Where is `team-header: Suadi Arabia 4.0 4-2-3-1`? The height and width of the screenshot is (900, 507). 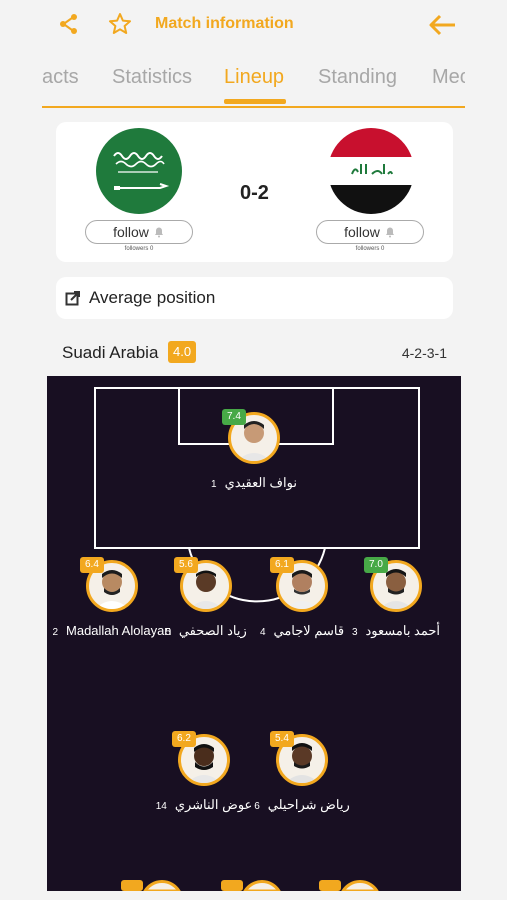
team-header: Suadi Arabia 4.0 4-2-3-1 is located at coordinates (254, 353).